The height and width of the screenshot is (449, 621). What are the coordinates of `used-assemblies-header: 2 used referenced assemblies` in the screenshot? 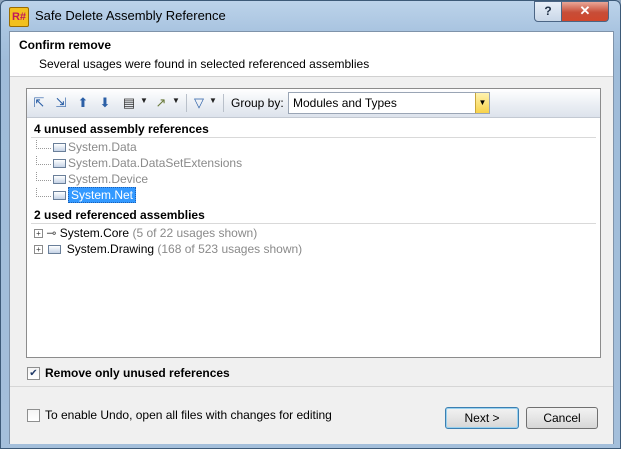 It's located at (119, 215).